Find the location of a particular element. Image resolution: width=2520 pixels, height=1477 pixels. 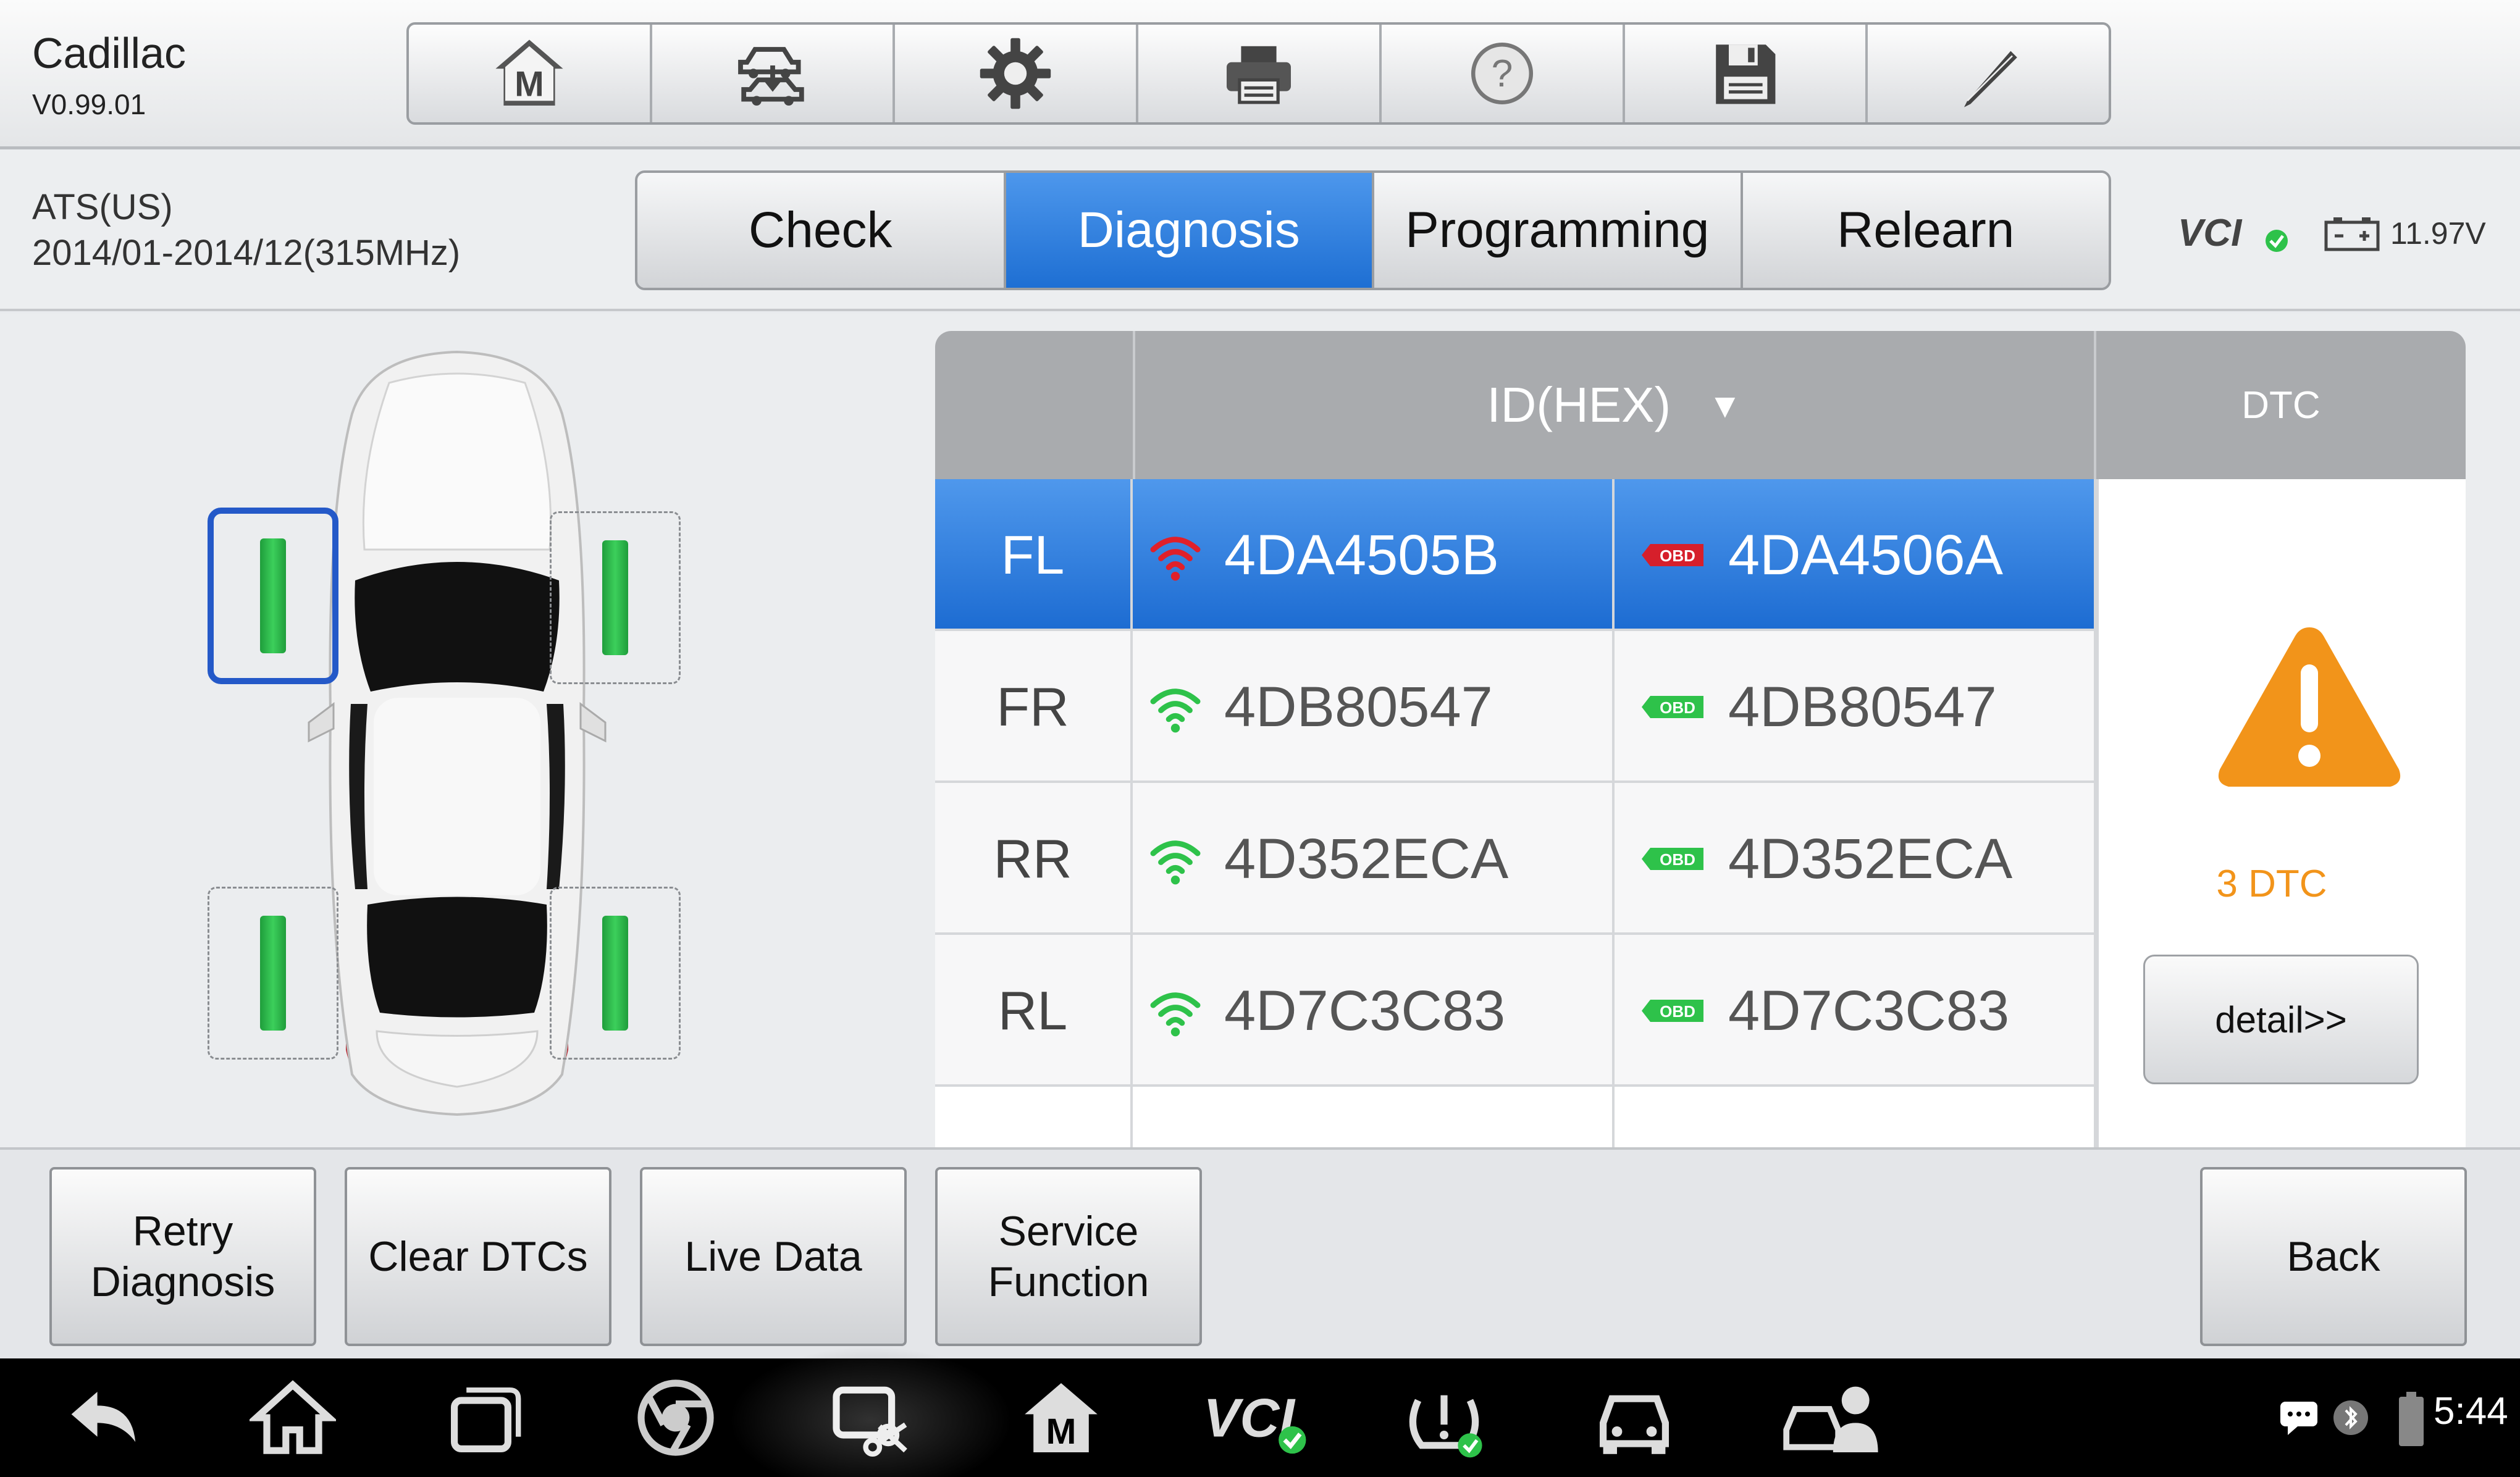

wheel-rr-indicator is located at coordinates (615, 973).